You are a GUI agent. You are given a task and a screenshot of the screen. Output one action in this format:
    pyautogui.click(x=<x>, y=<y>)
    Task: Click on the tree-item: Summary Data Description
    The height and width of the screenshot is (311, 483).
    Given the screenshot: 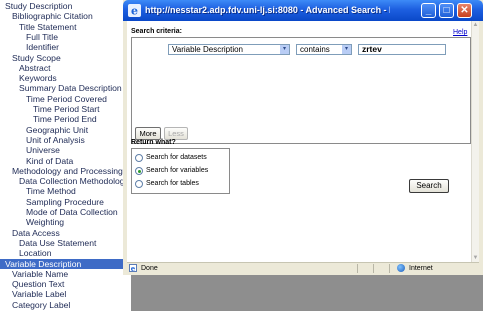 What is the action you would take?
    pyautogui.click(x=65, y=88)
    